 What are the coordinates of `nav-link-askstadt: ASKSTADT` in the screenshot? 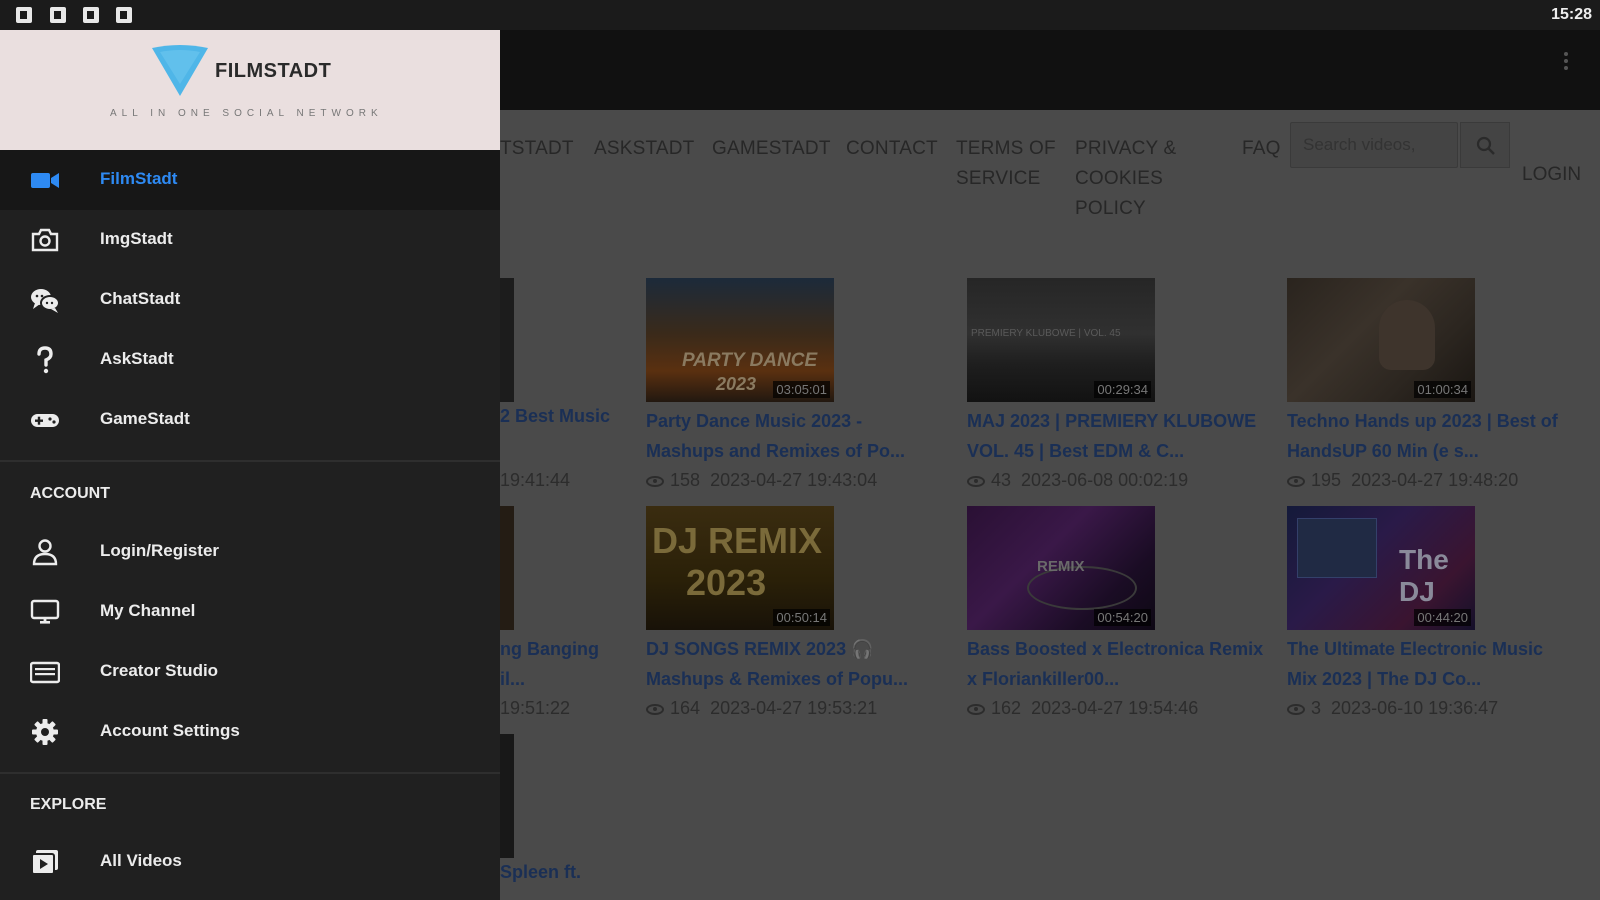 It's located at (644, 179).